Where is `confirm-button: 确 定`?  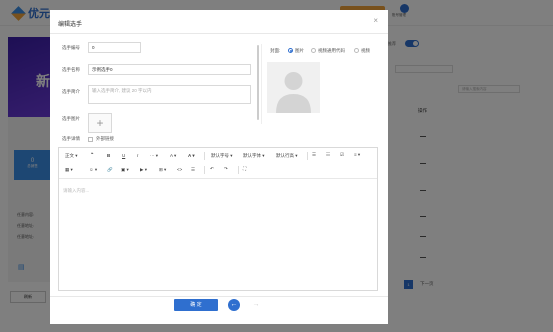 confirm-button: 确 定 is located at coordinates (196, 305).